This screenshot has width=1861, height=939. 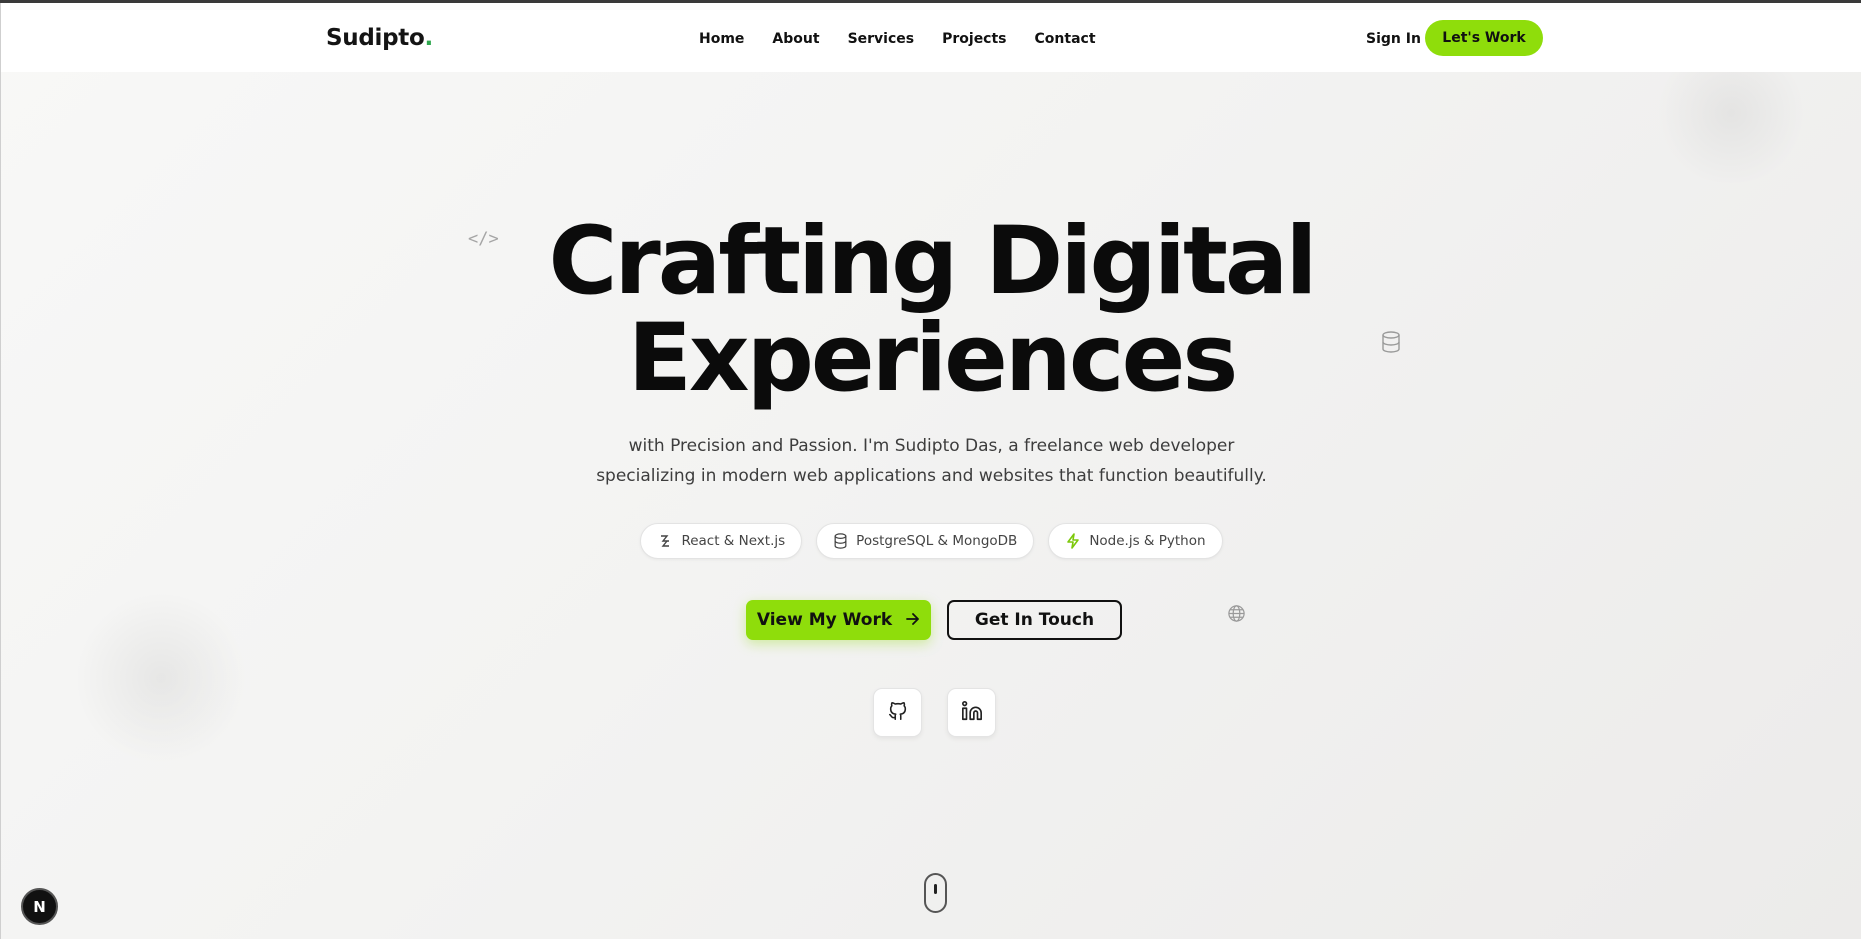 What do you see at coordinates (1484, 38) in the screenshot?
I see `lets-work-button: Let's Work` at bounding box center [1484, 38].